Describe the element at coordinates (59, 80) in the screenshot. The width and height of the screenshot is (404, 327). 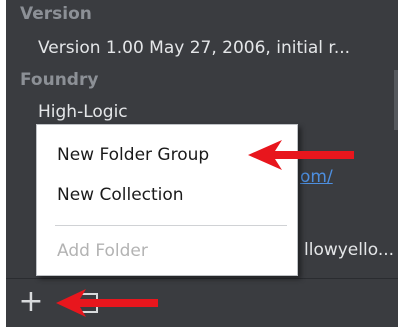
I see `foundry-label: Foundry` at that location.